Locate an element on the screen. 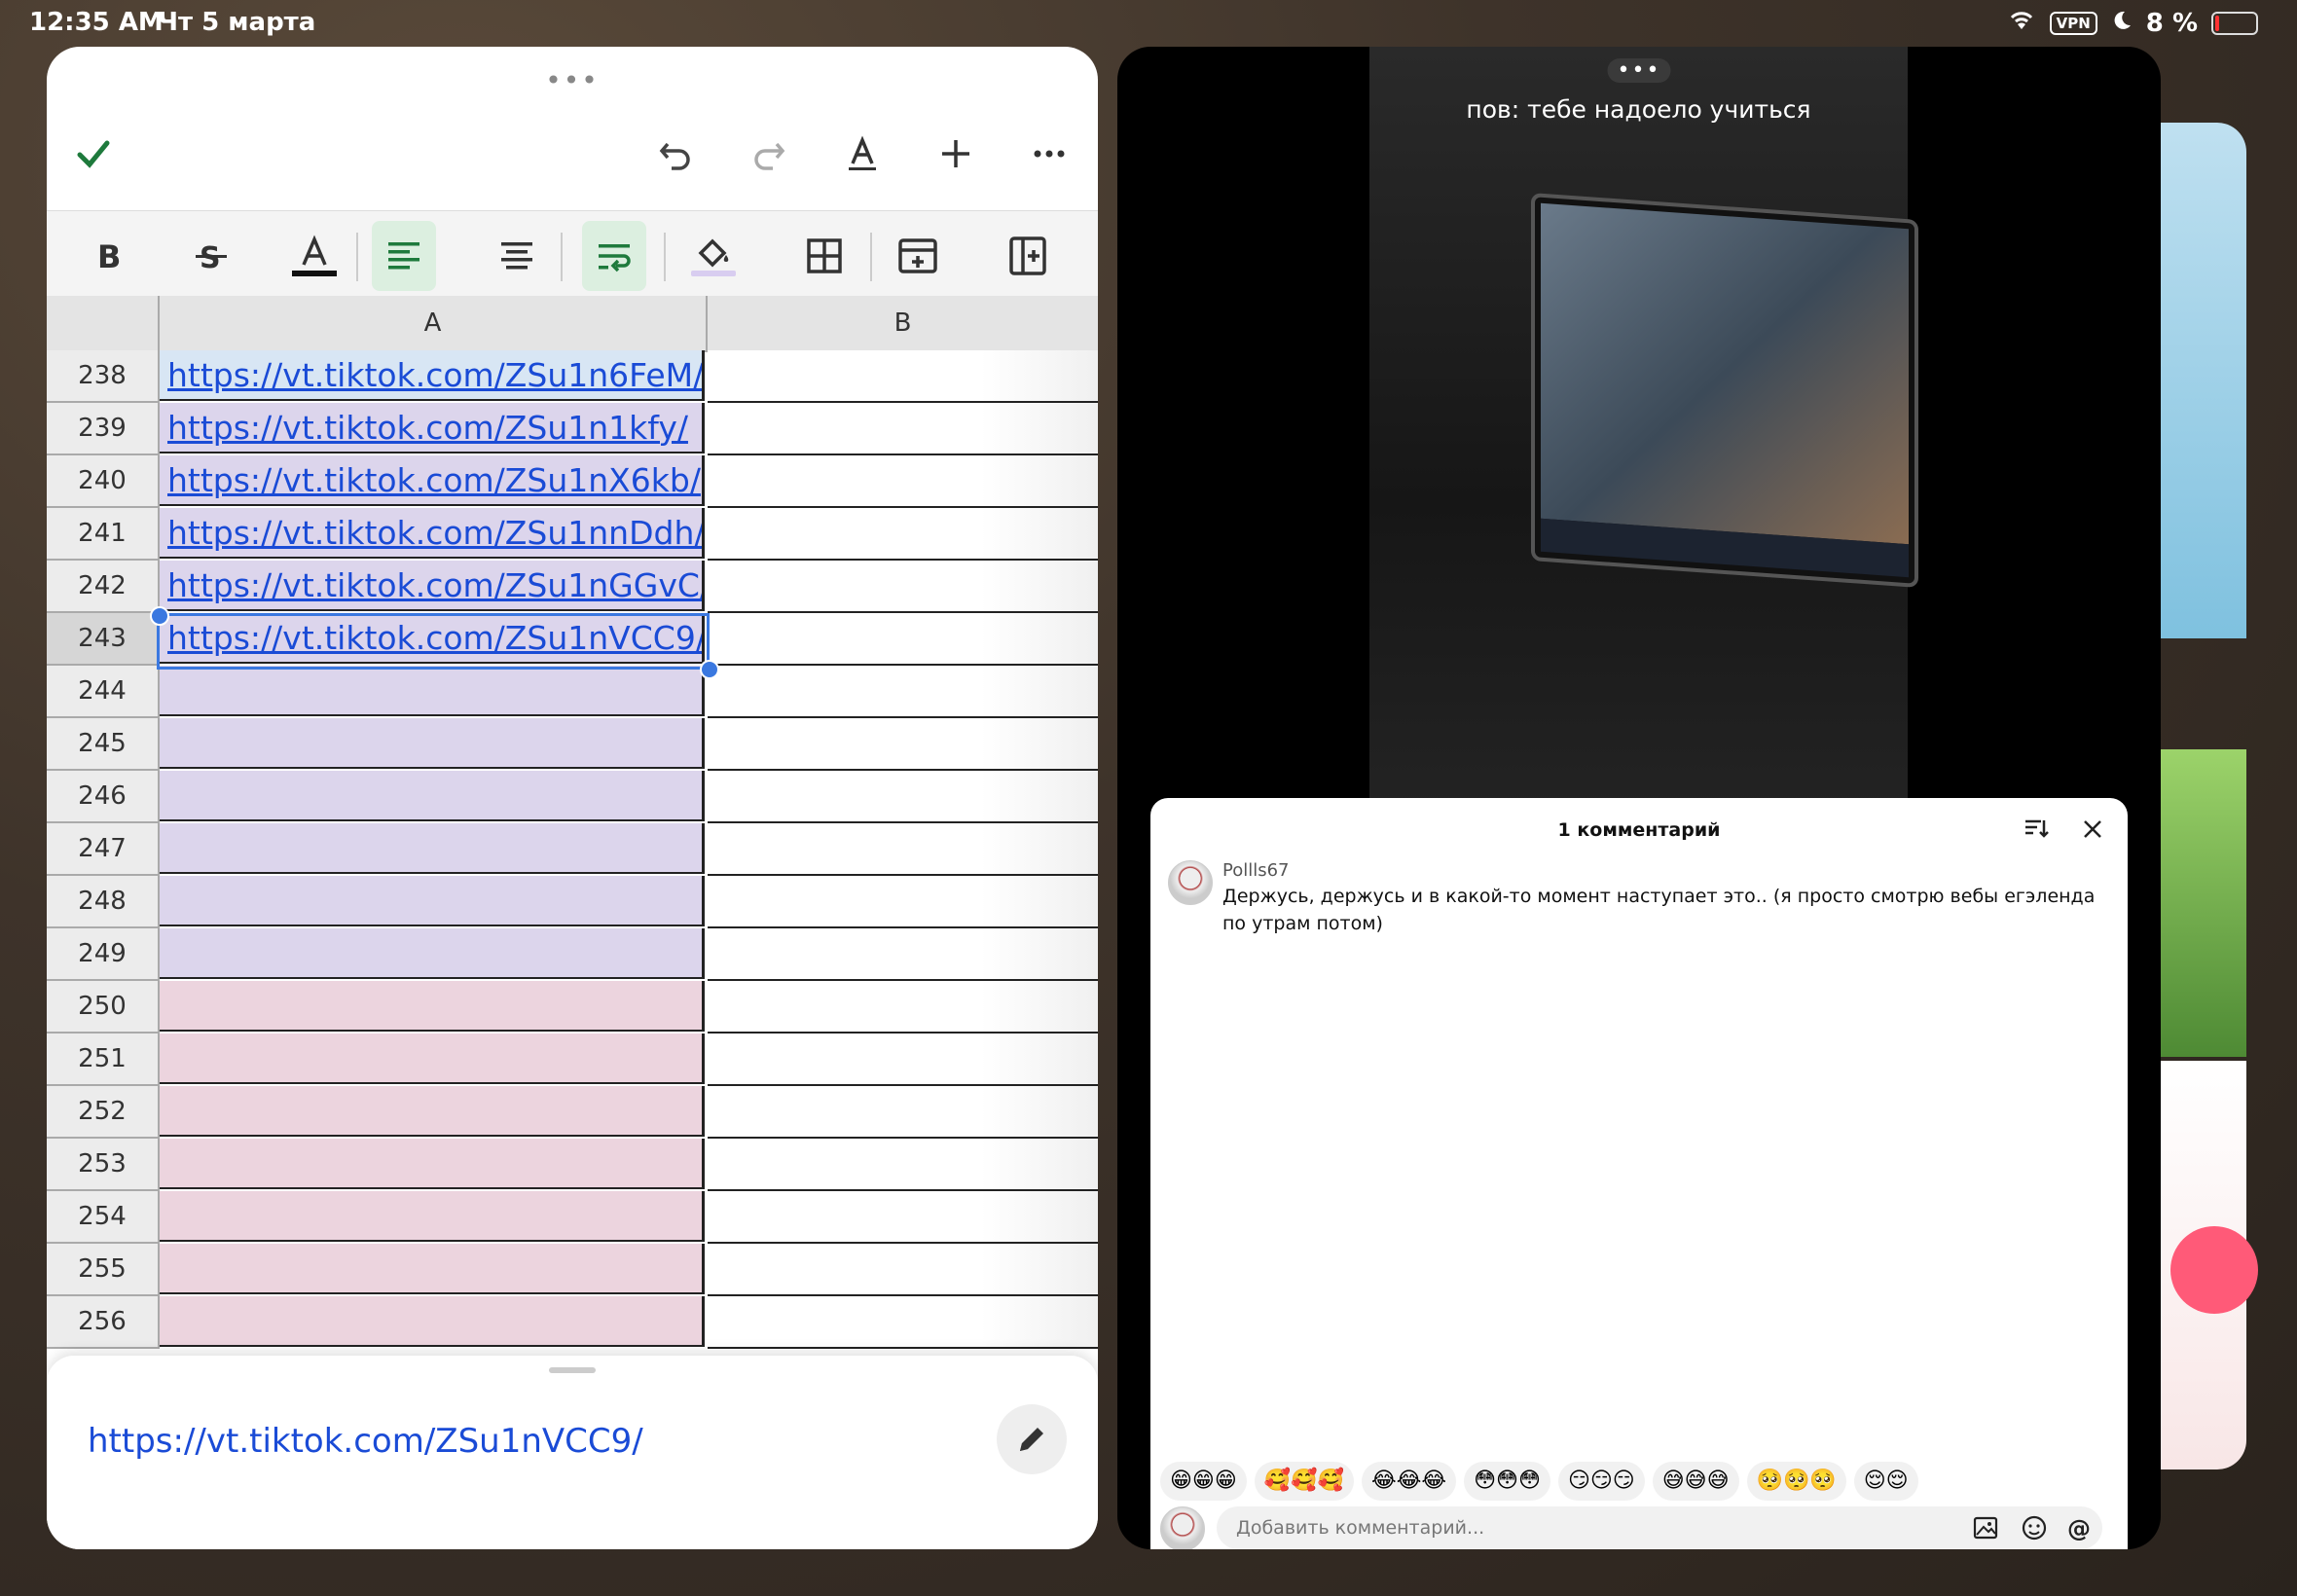 This screenshot has width=2297, height=1596. sheet-grabber is located at coordinates (572, 1370).